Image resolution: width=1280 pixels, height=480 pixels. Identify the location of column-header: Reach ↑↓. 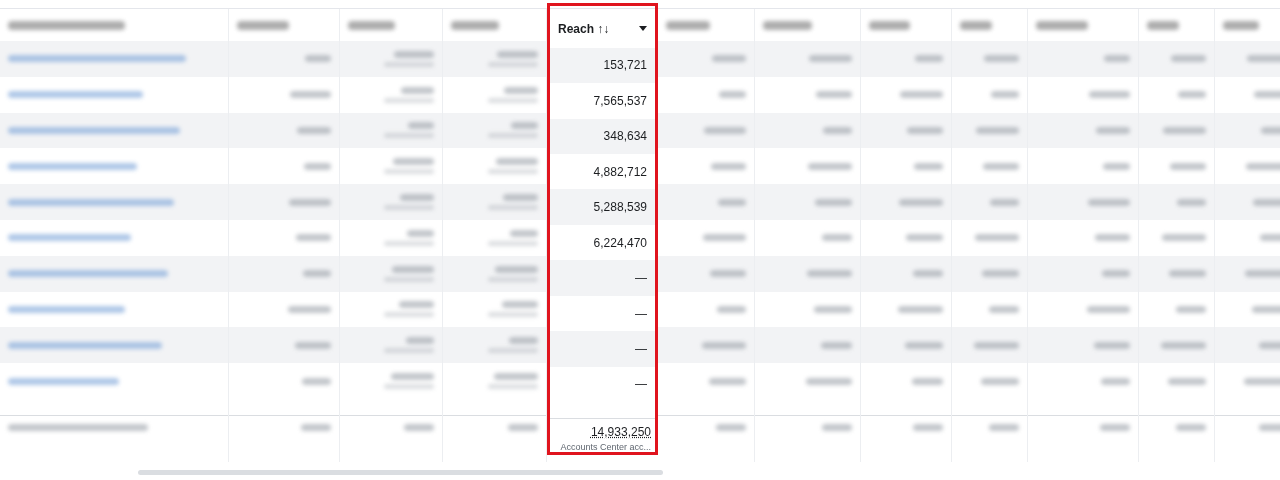
(602, 27).